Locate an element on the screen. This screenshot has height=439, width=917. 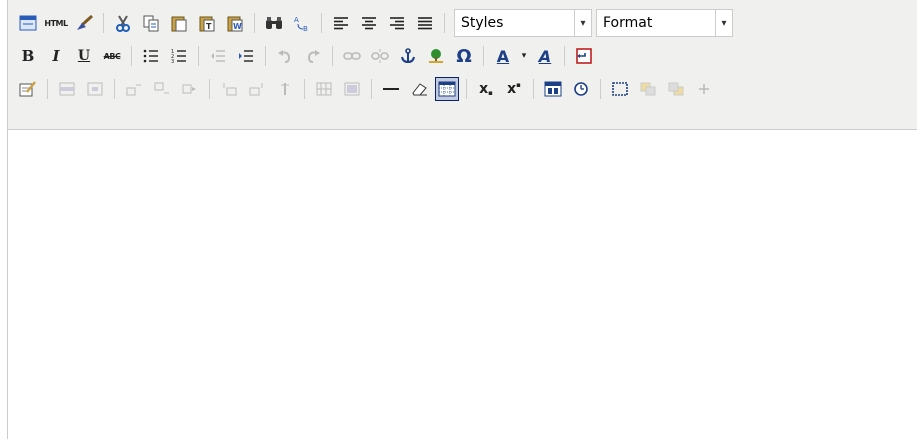
indent-button is located at coordinates (246, 56).